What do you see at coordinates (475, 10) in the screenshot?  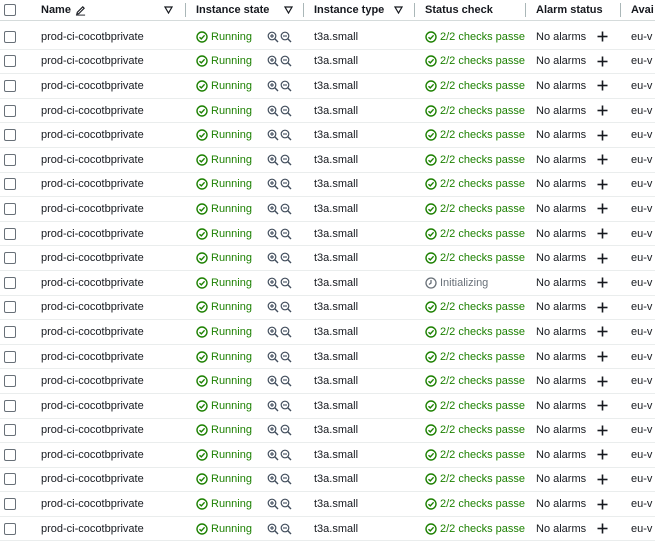 I see `header-status: Status check` at bounding box center [475, 10].